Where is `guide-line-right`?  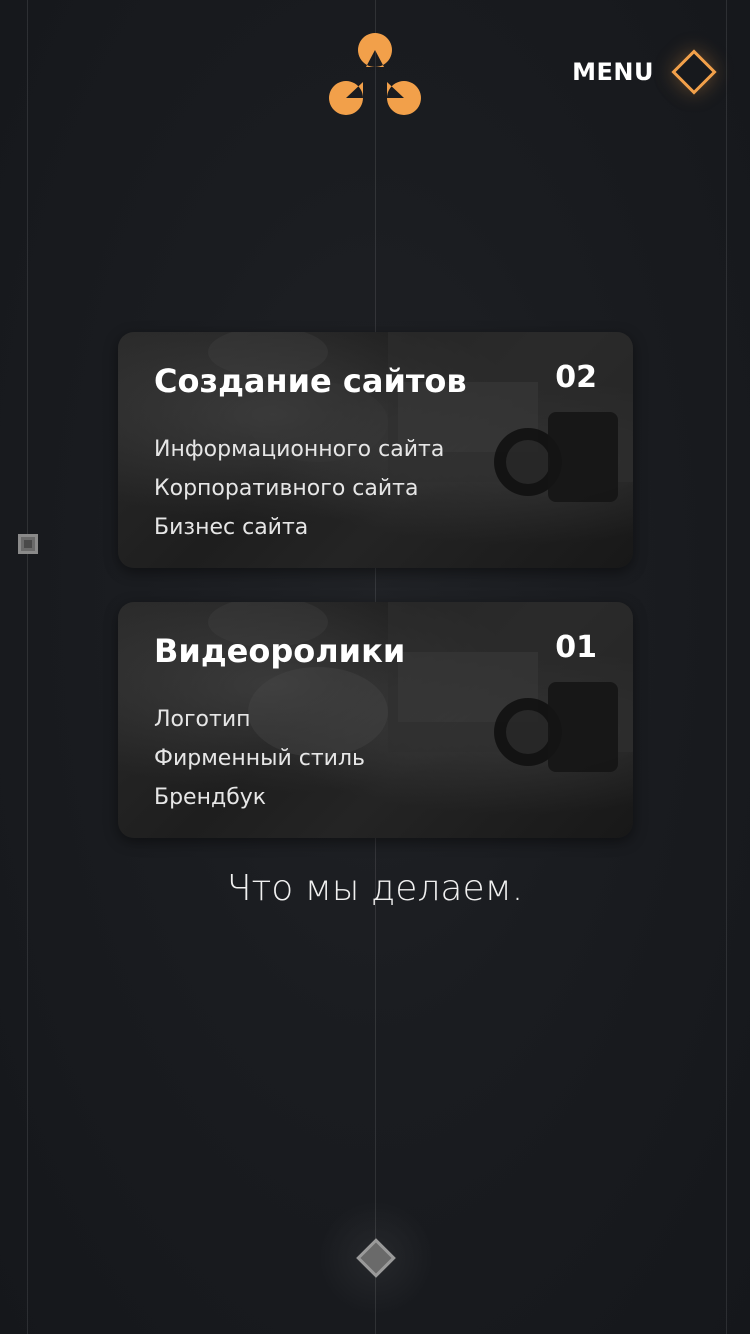
guide-line-right is located at coordinates (726, 667).